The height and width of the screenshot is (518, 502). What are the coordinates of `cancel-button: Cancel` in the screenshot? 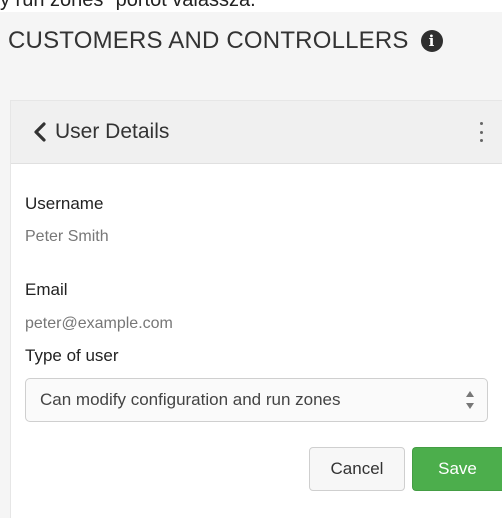 It's located at (357, 469).